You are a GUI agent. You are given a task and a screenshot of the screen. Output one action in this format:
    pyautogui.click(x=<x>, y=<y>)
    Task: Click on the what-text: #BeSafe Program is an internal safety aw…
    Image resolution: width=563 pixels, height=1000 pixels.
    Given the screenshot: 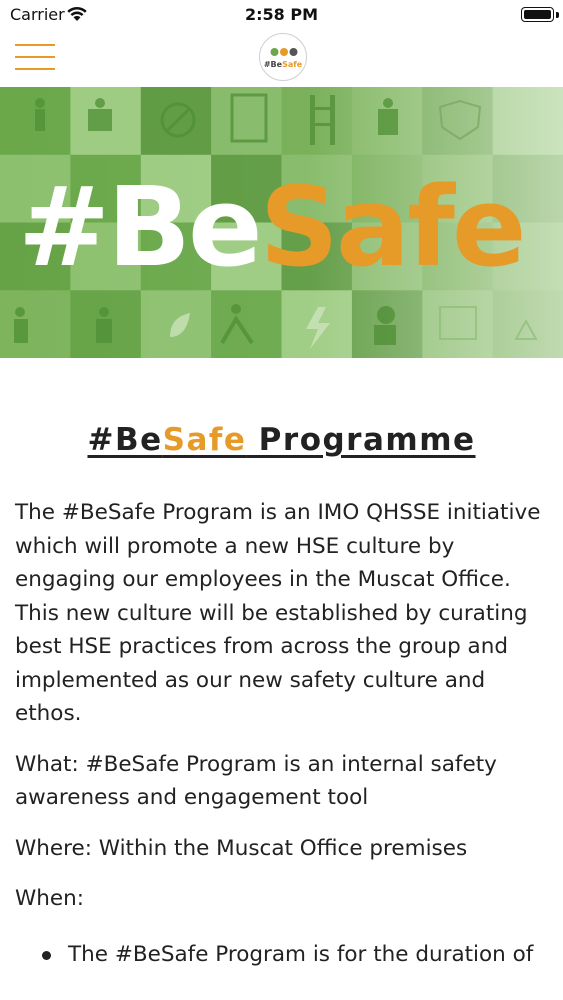 What is the action you would take?
    pyautogui.click(x=256, y=781)
    